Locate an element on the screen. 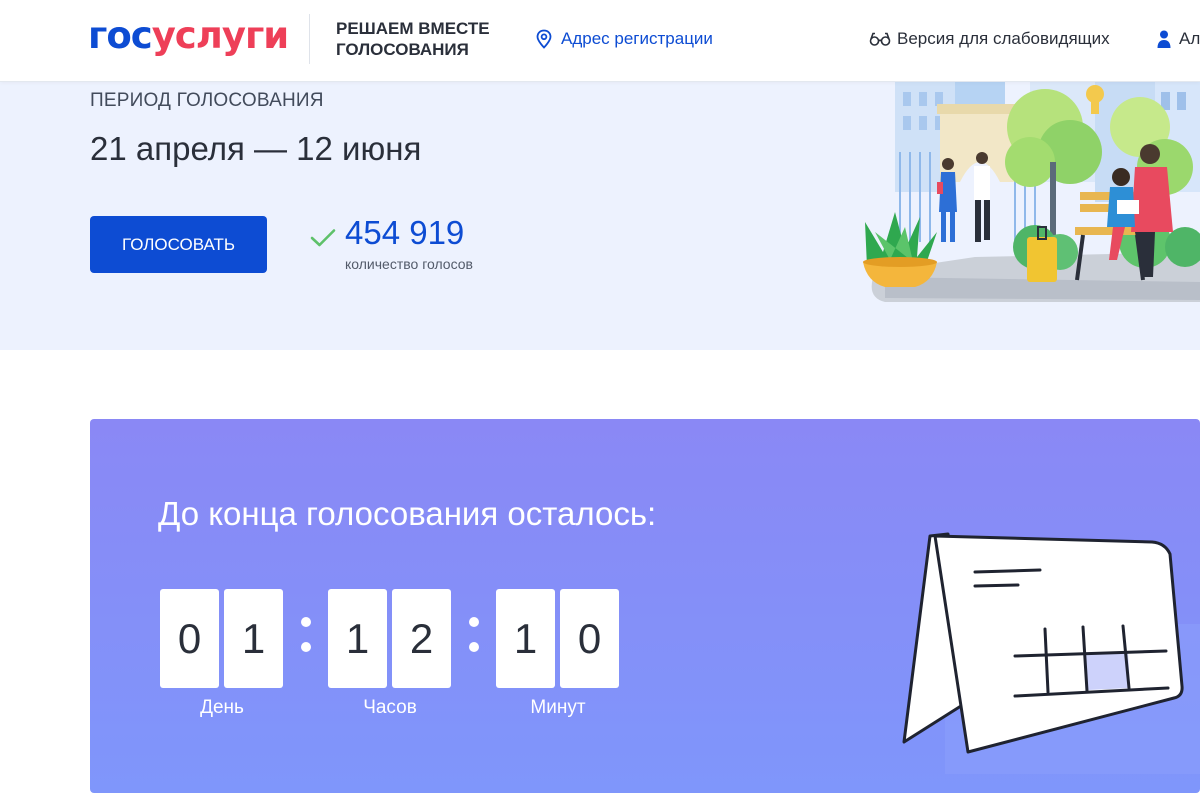 The width and height of the screenshot is (1200, 800). accessibility-link: Версия для слабовидящих is located at coordinates (989, 39).